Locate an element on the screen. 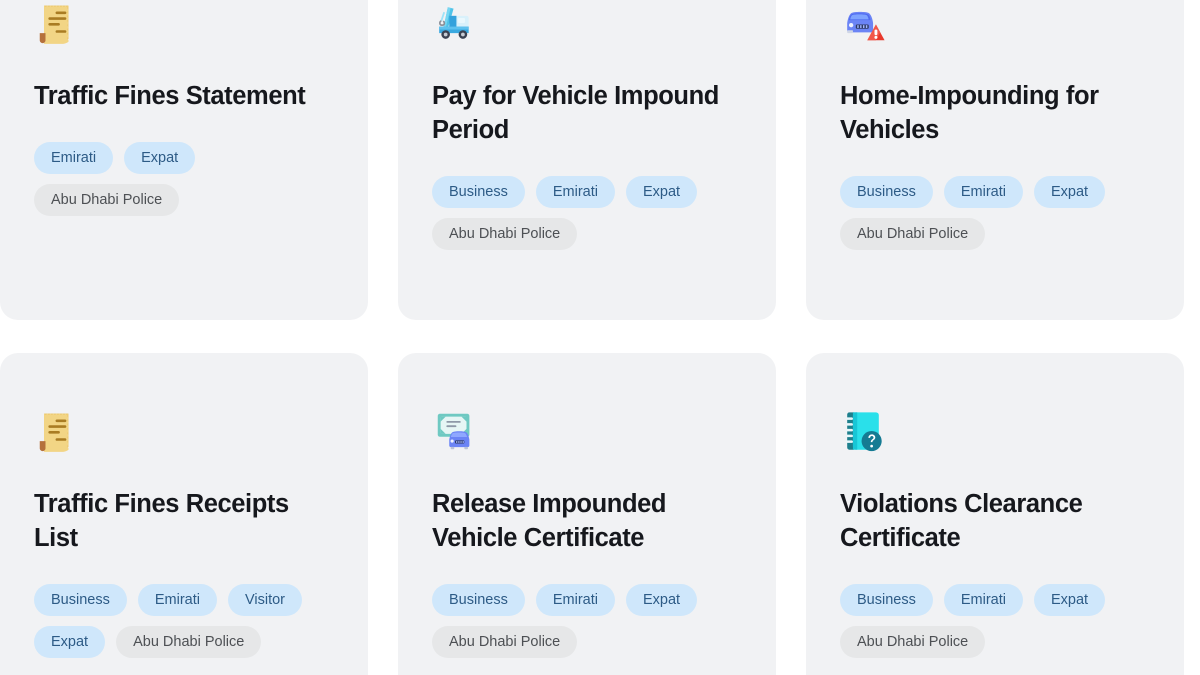  service-card-title: Traffic Fines Statement is located at coordinates (170, 96).